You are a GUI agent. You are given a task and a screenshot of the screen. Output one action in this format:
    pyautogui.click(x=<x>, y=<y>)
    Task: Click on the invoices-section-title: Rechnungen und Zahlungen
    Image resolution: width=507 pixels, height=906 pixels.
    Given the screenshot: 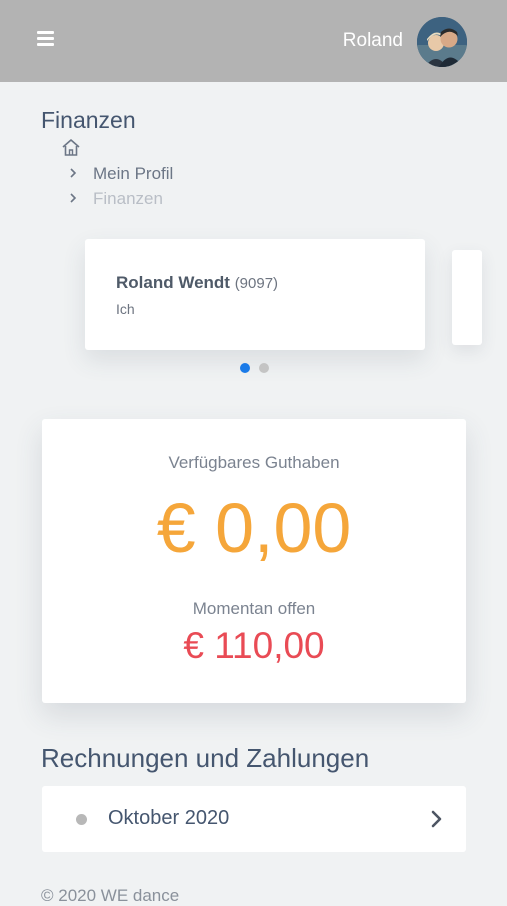 What is the action you would take?
    pyautogui.click(x=205, y=758)
    